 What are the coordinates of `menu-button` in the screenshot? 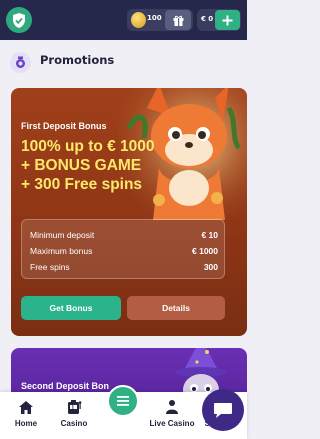 It's located at (123, 401).